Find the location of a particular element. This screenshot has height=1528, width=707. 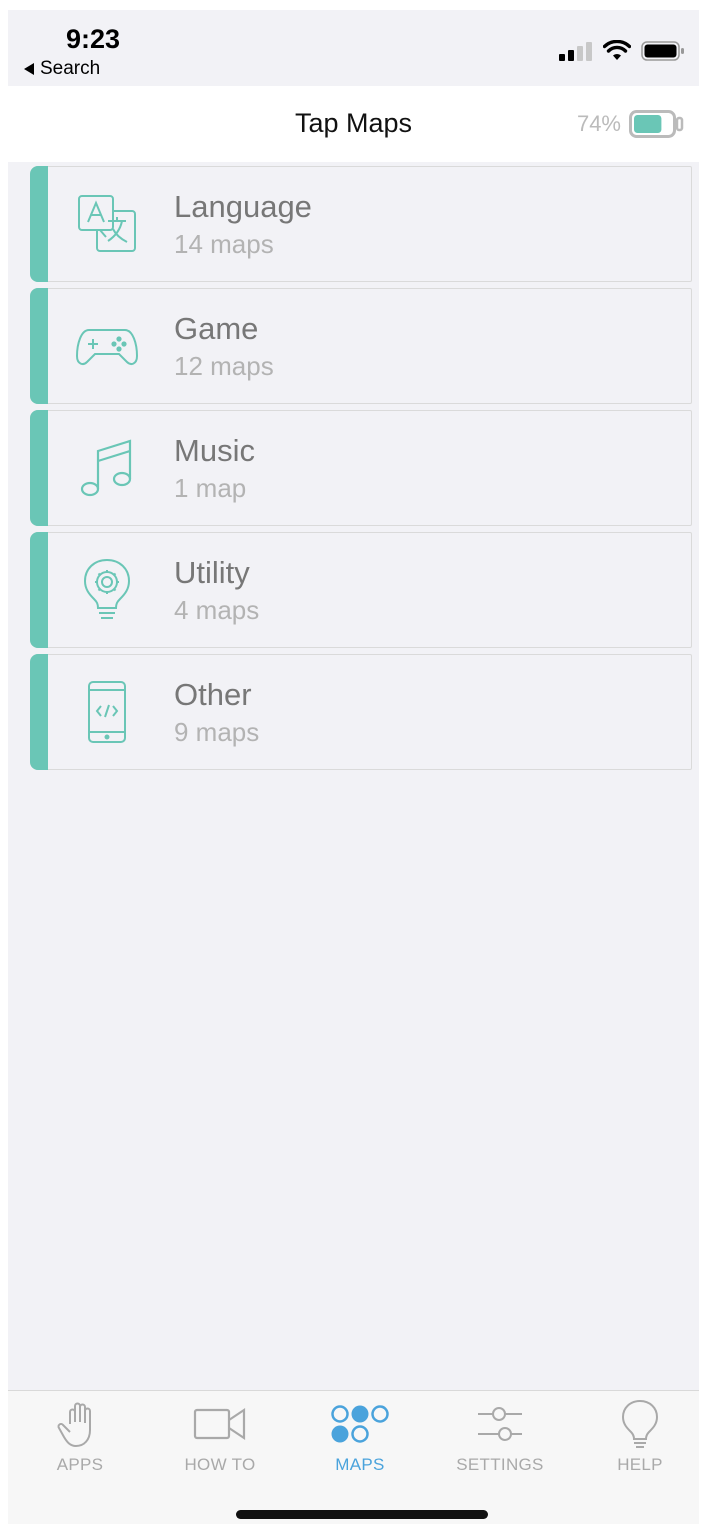

tab-label: HELP is located at coordinates (640, 1464).